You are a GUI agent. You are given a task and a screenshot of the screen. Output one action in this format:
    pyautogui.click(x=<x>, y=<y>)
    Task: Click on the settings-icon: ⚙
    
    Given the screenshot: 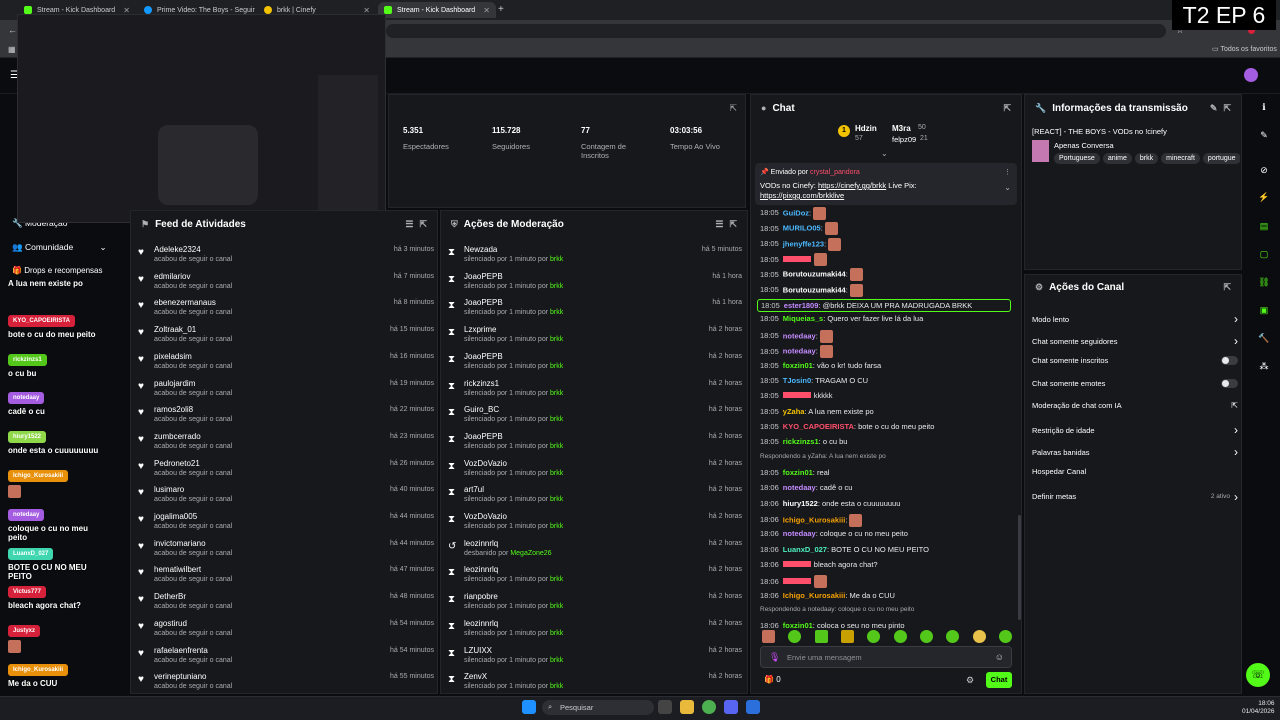 What is the action you would take?
    pyautogui.click(x=970, y=680)
    